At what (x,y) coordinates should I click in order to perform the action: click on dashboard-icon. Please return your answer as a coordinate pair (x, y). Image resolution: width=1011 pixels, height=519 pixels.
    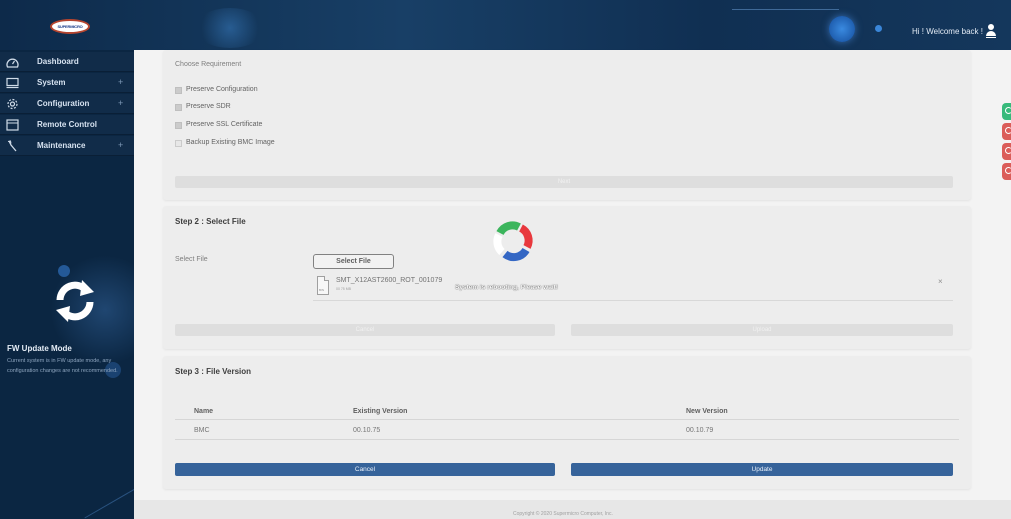
    Looking at the image, I should click on (12, 63).